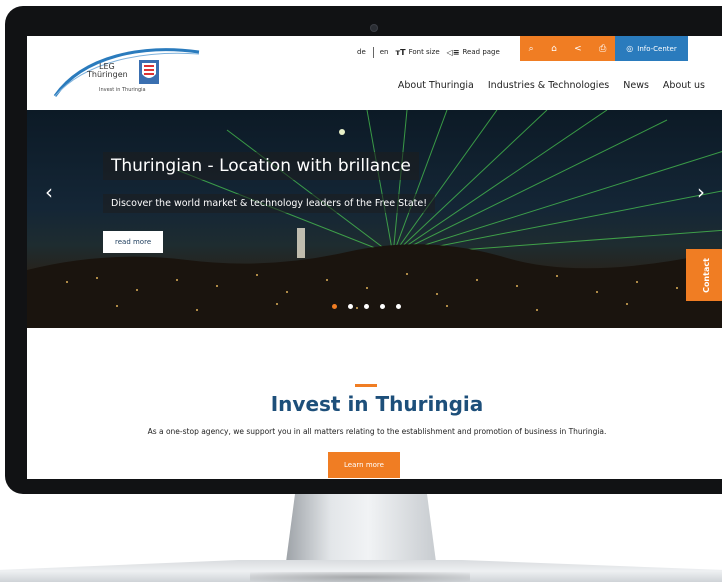  I want to click on chevron-left-icon: ‹, so click(49, 192).